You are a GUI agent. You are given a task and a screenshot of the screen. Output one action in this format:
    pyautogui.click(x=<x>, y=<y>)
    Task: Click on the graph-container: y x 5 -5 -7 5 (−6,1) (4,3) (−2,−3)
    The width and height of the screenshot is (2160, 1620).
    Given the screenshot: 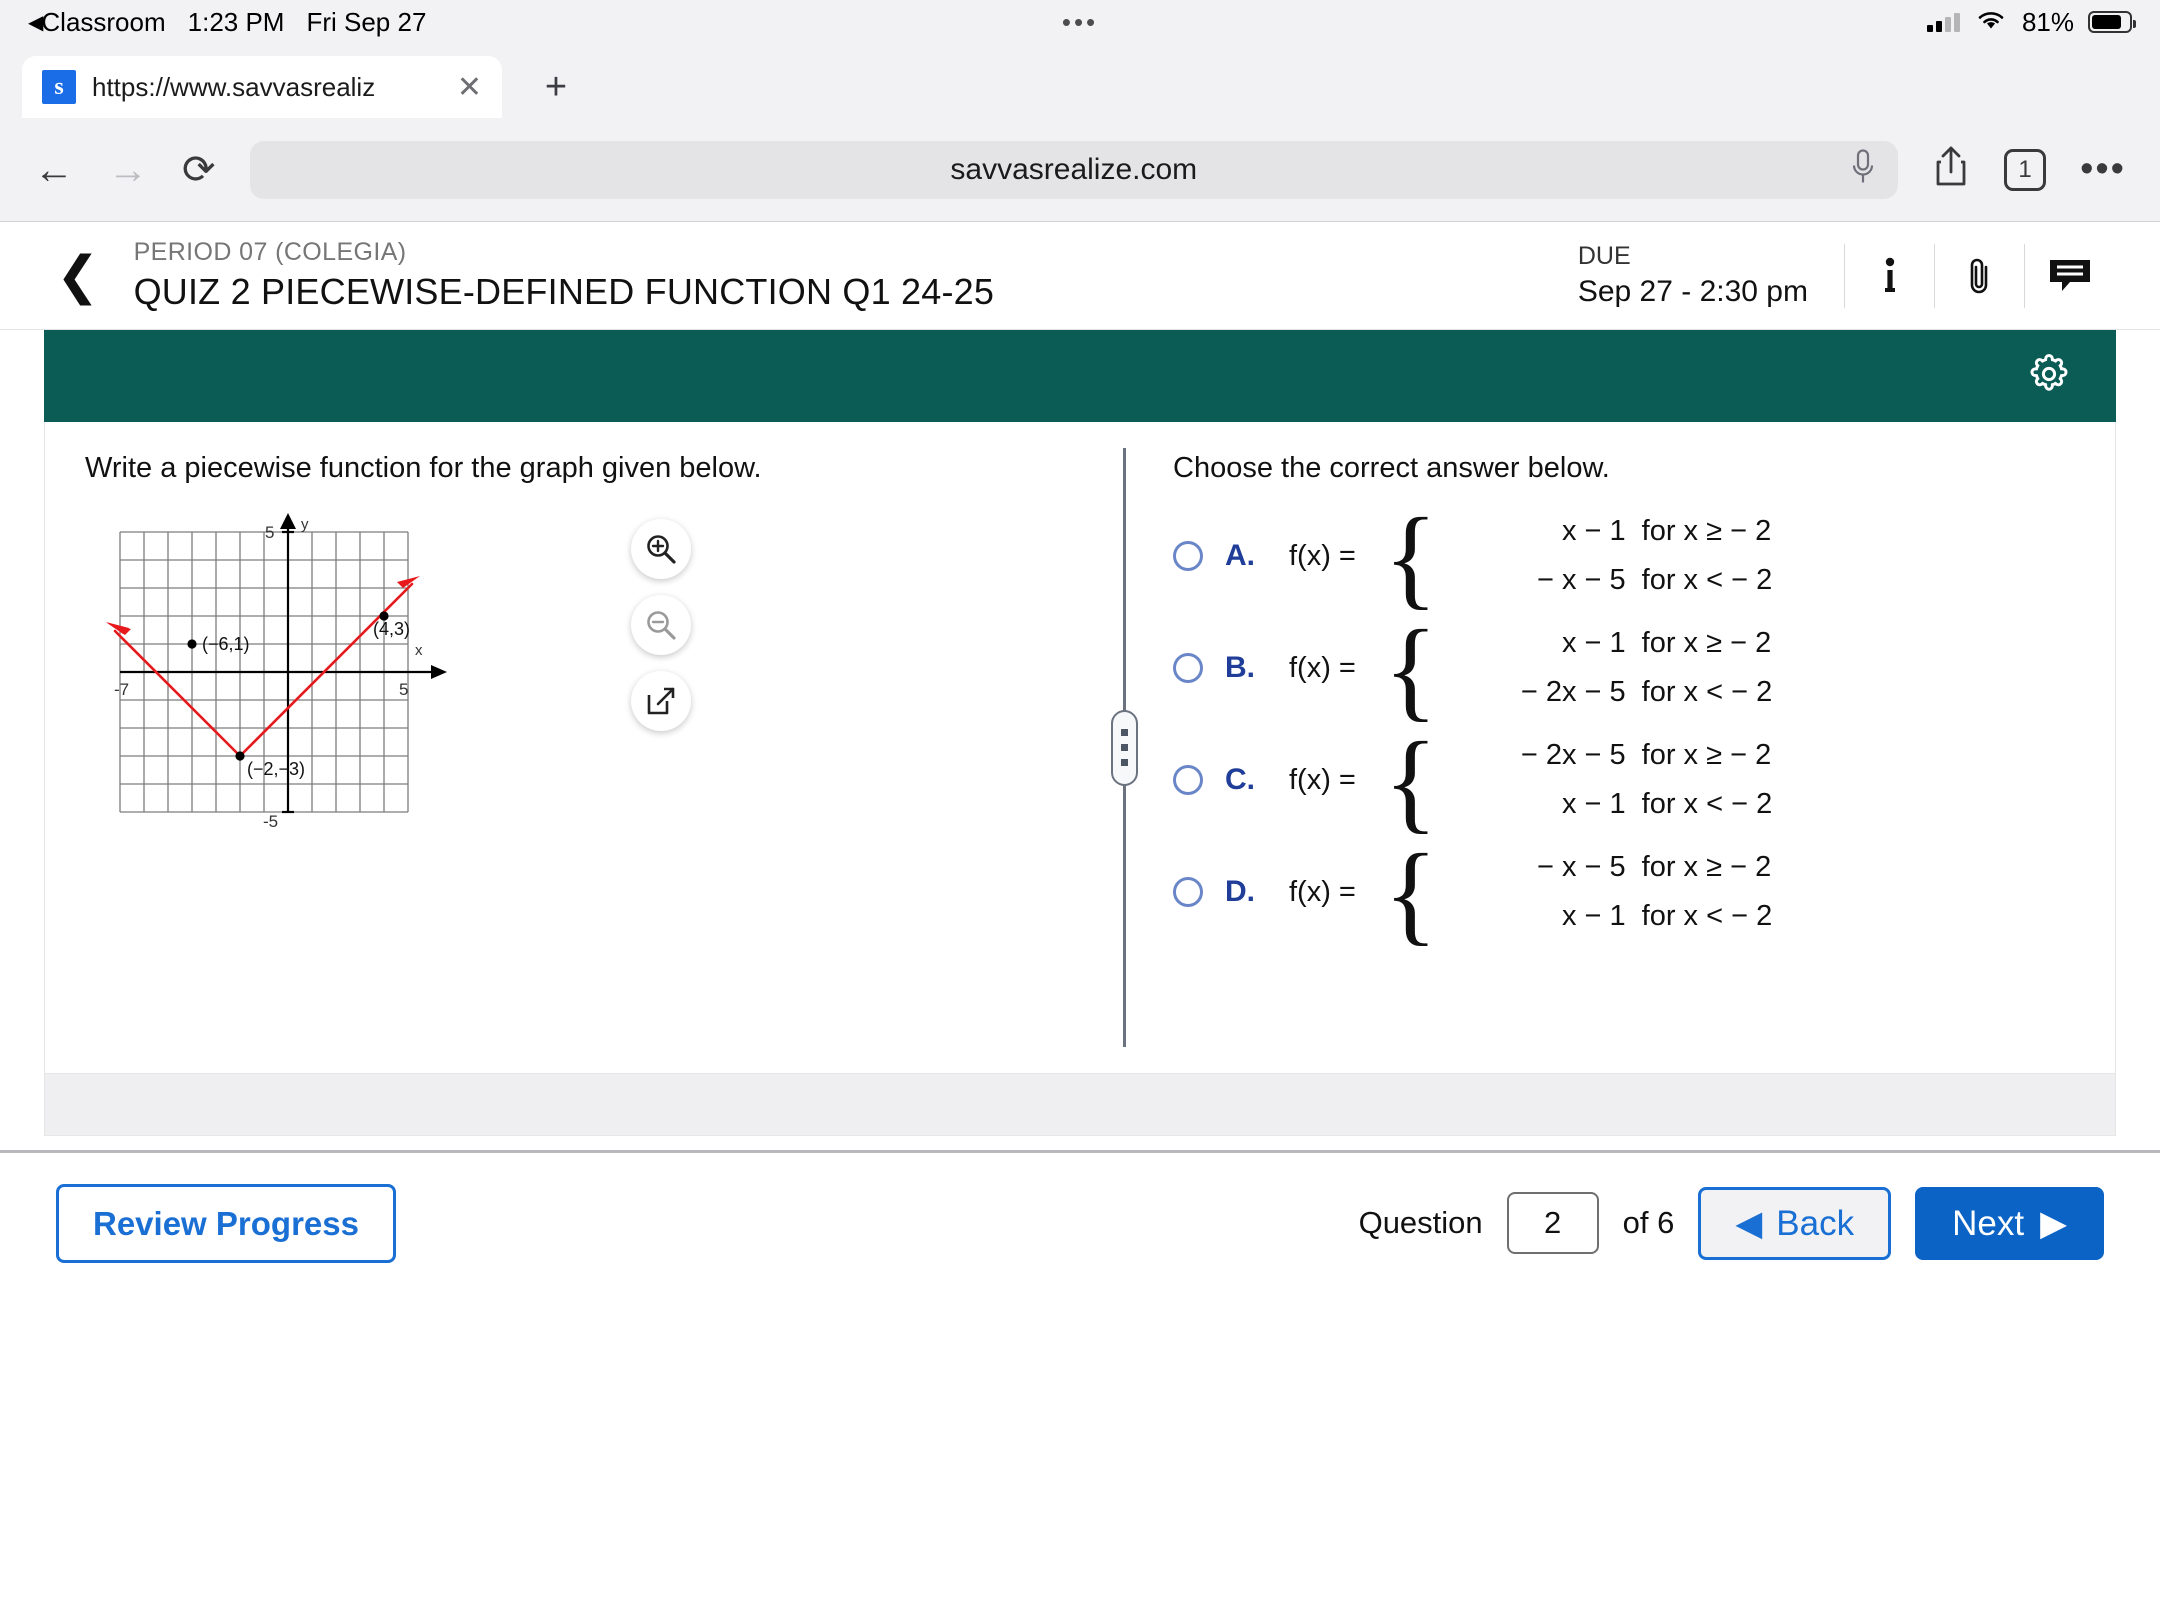 What is the action you would take?
    pyautogui.click(x=604, y=674)
    